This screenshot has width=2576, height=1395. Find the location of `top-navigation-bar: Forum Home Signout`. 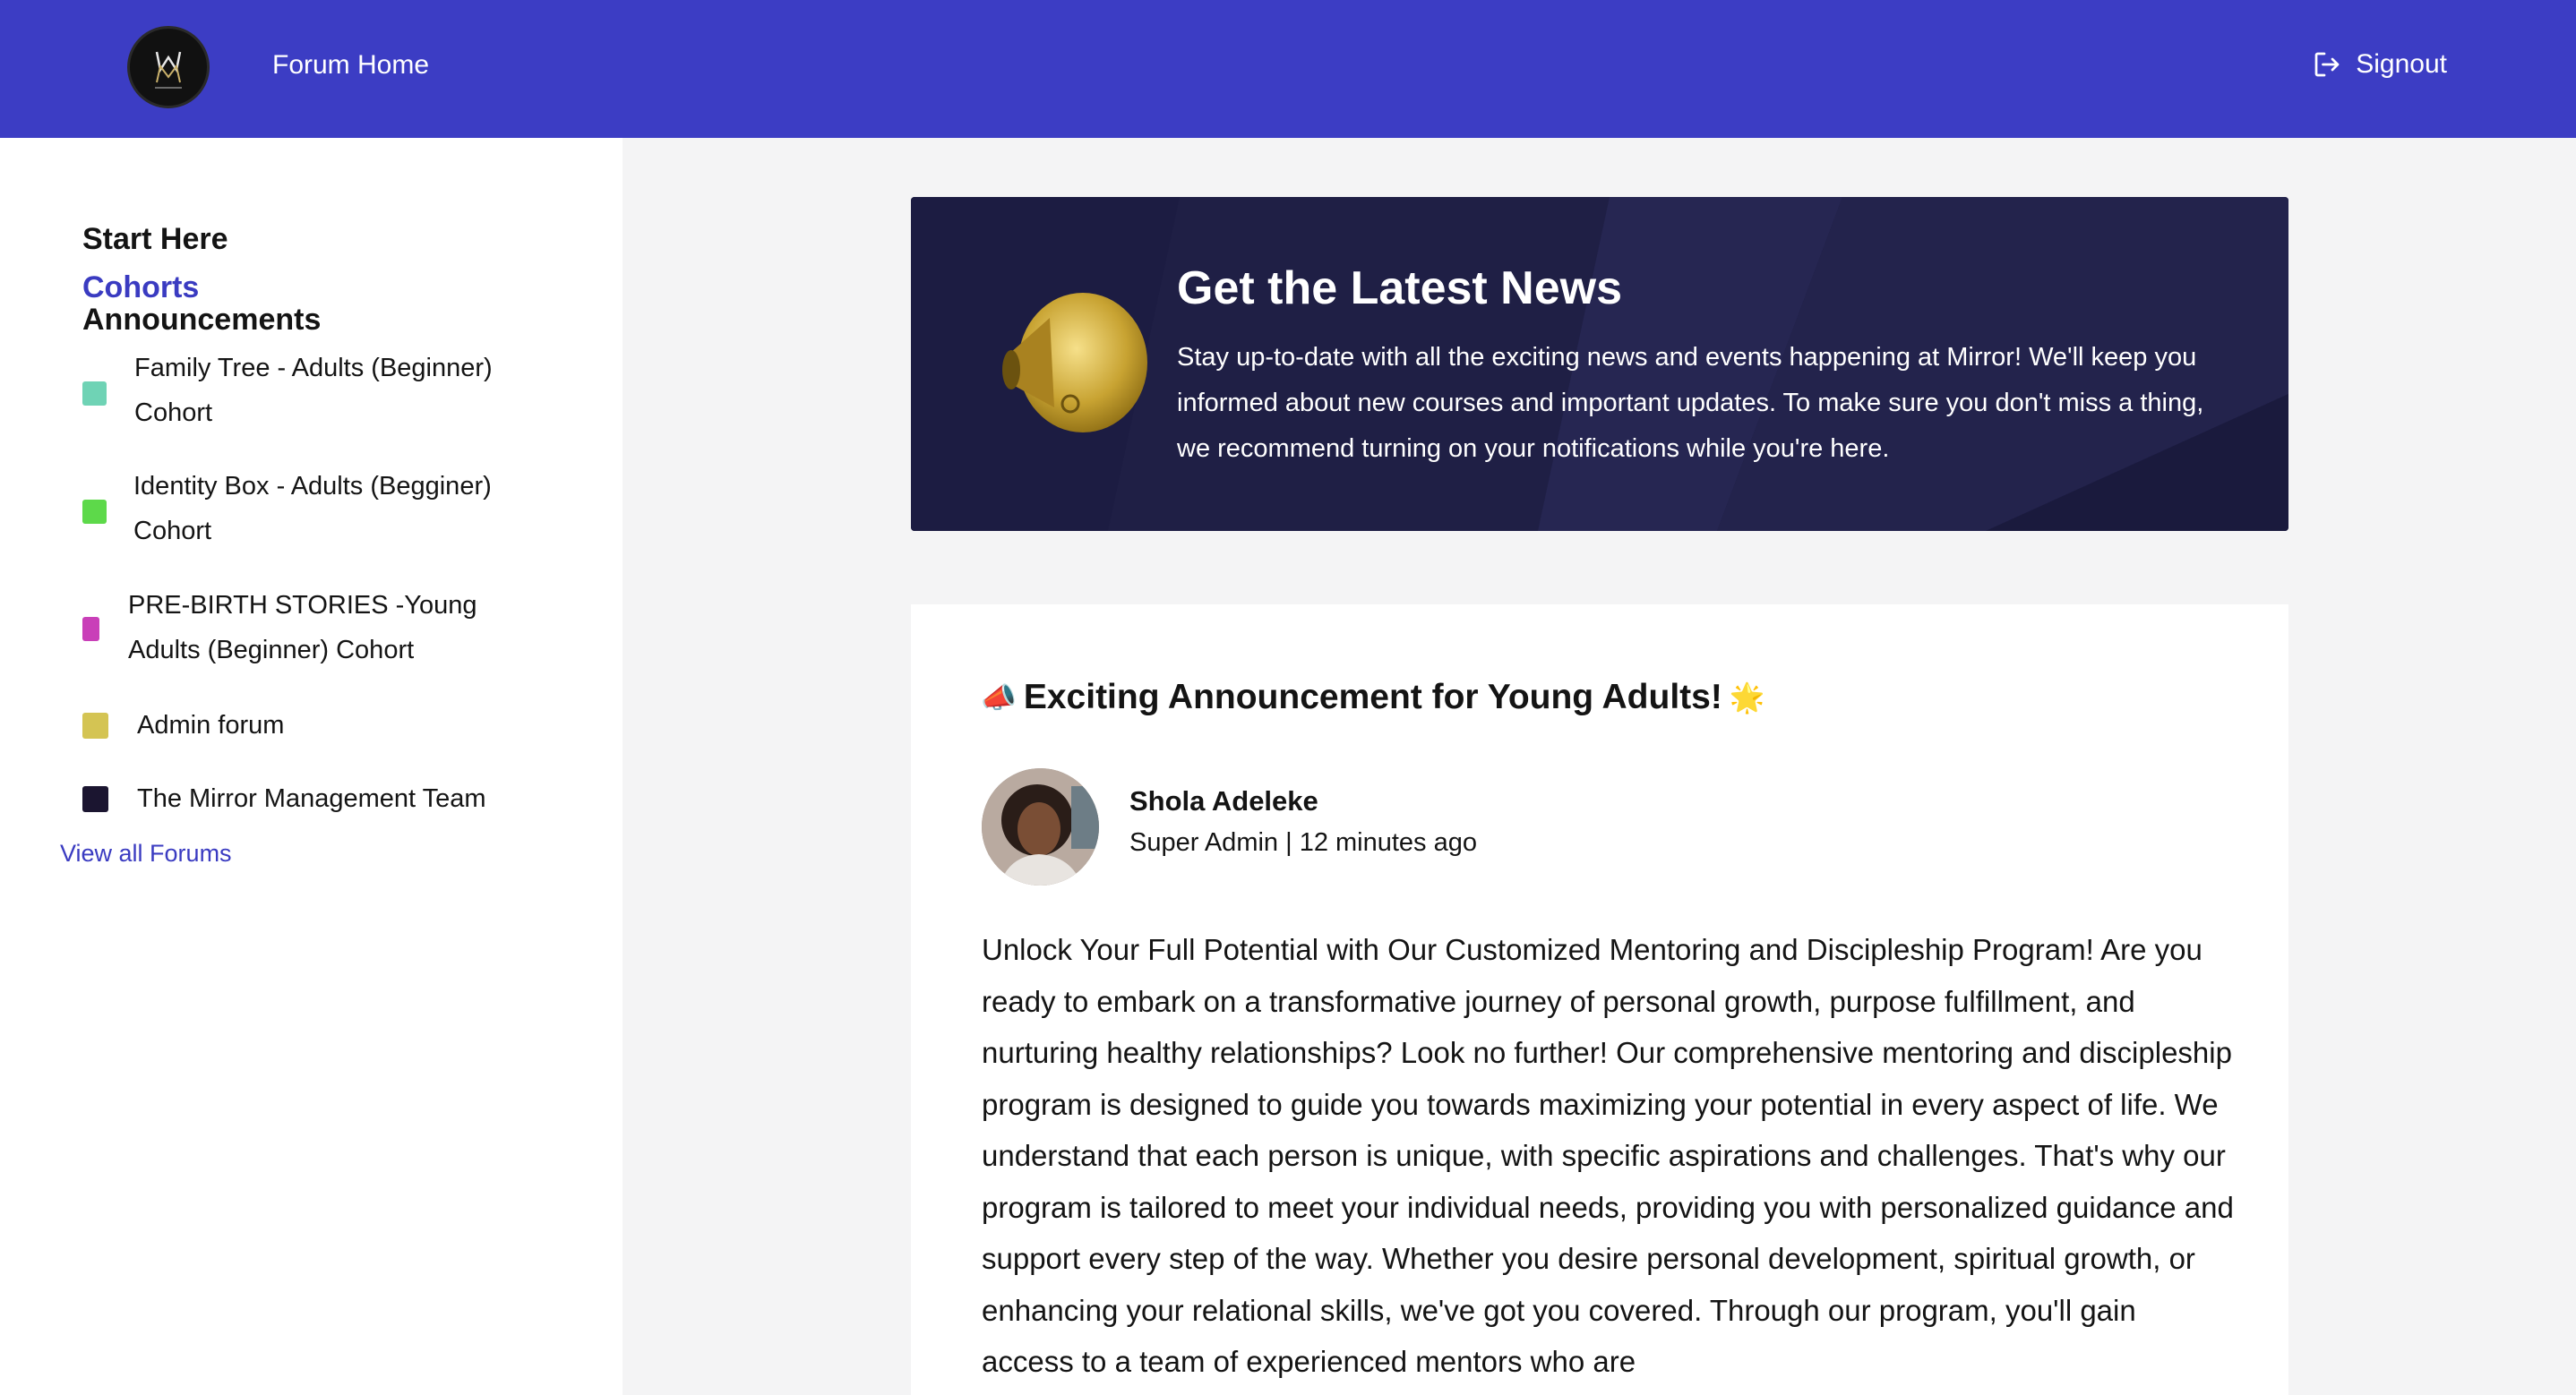

top-navigation-bar: Forum Home Signout is located at coordinates (1288, 69).